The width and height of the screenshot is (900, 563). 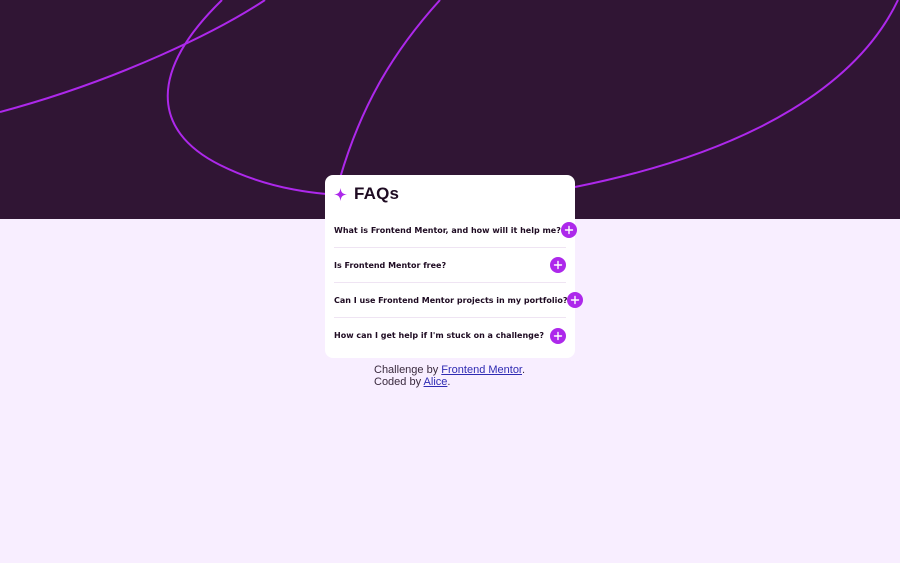 What do you see at coordinates (436, 382) in the screenshot?
I see `author-link: Alice` at bounding box center [436, 382].